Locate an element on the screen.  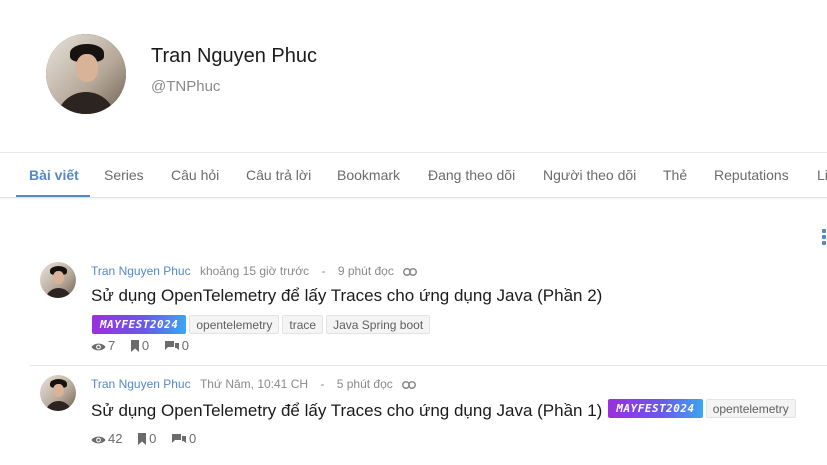
post-stats: 42 0 0 is located at coordinates (149, 438).